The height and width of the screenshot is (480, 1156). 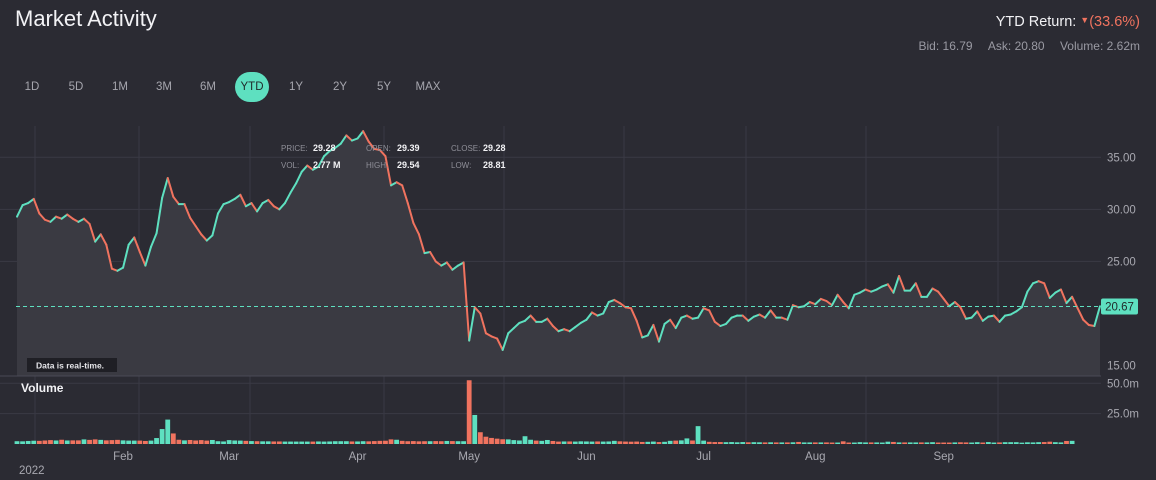 I want to click on current-price-label: 20.67, so click(x=1119, y=308).